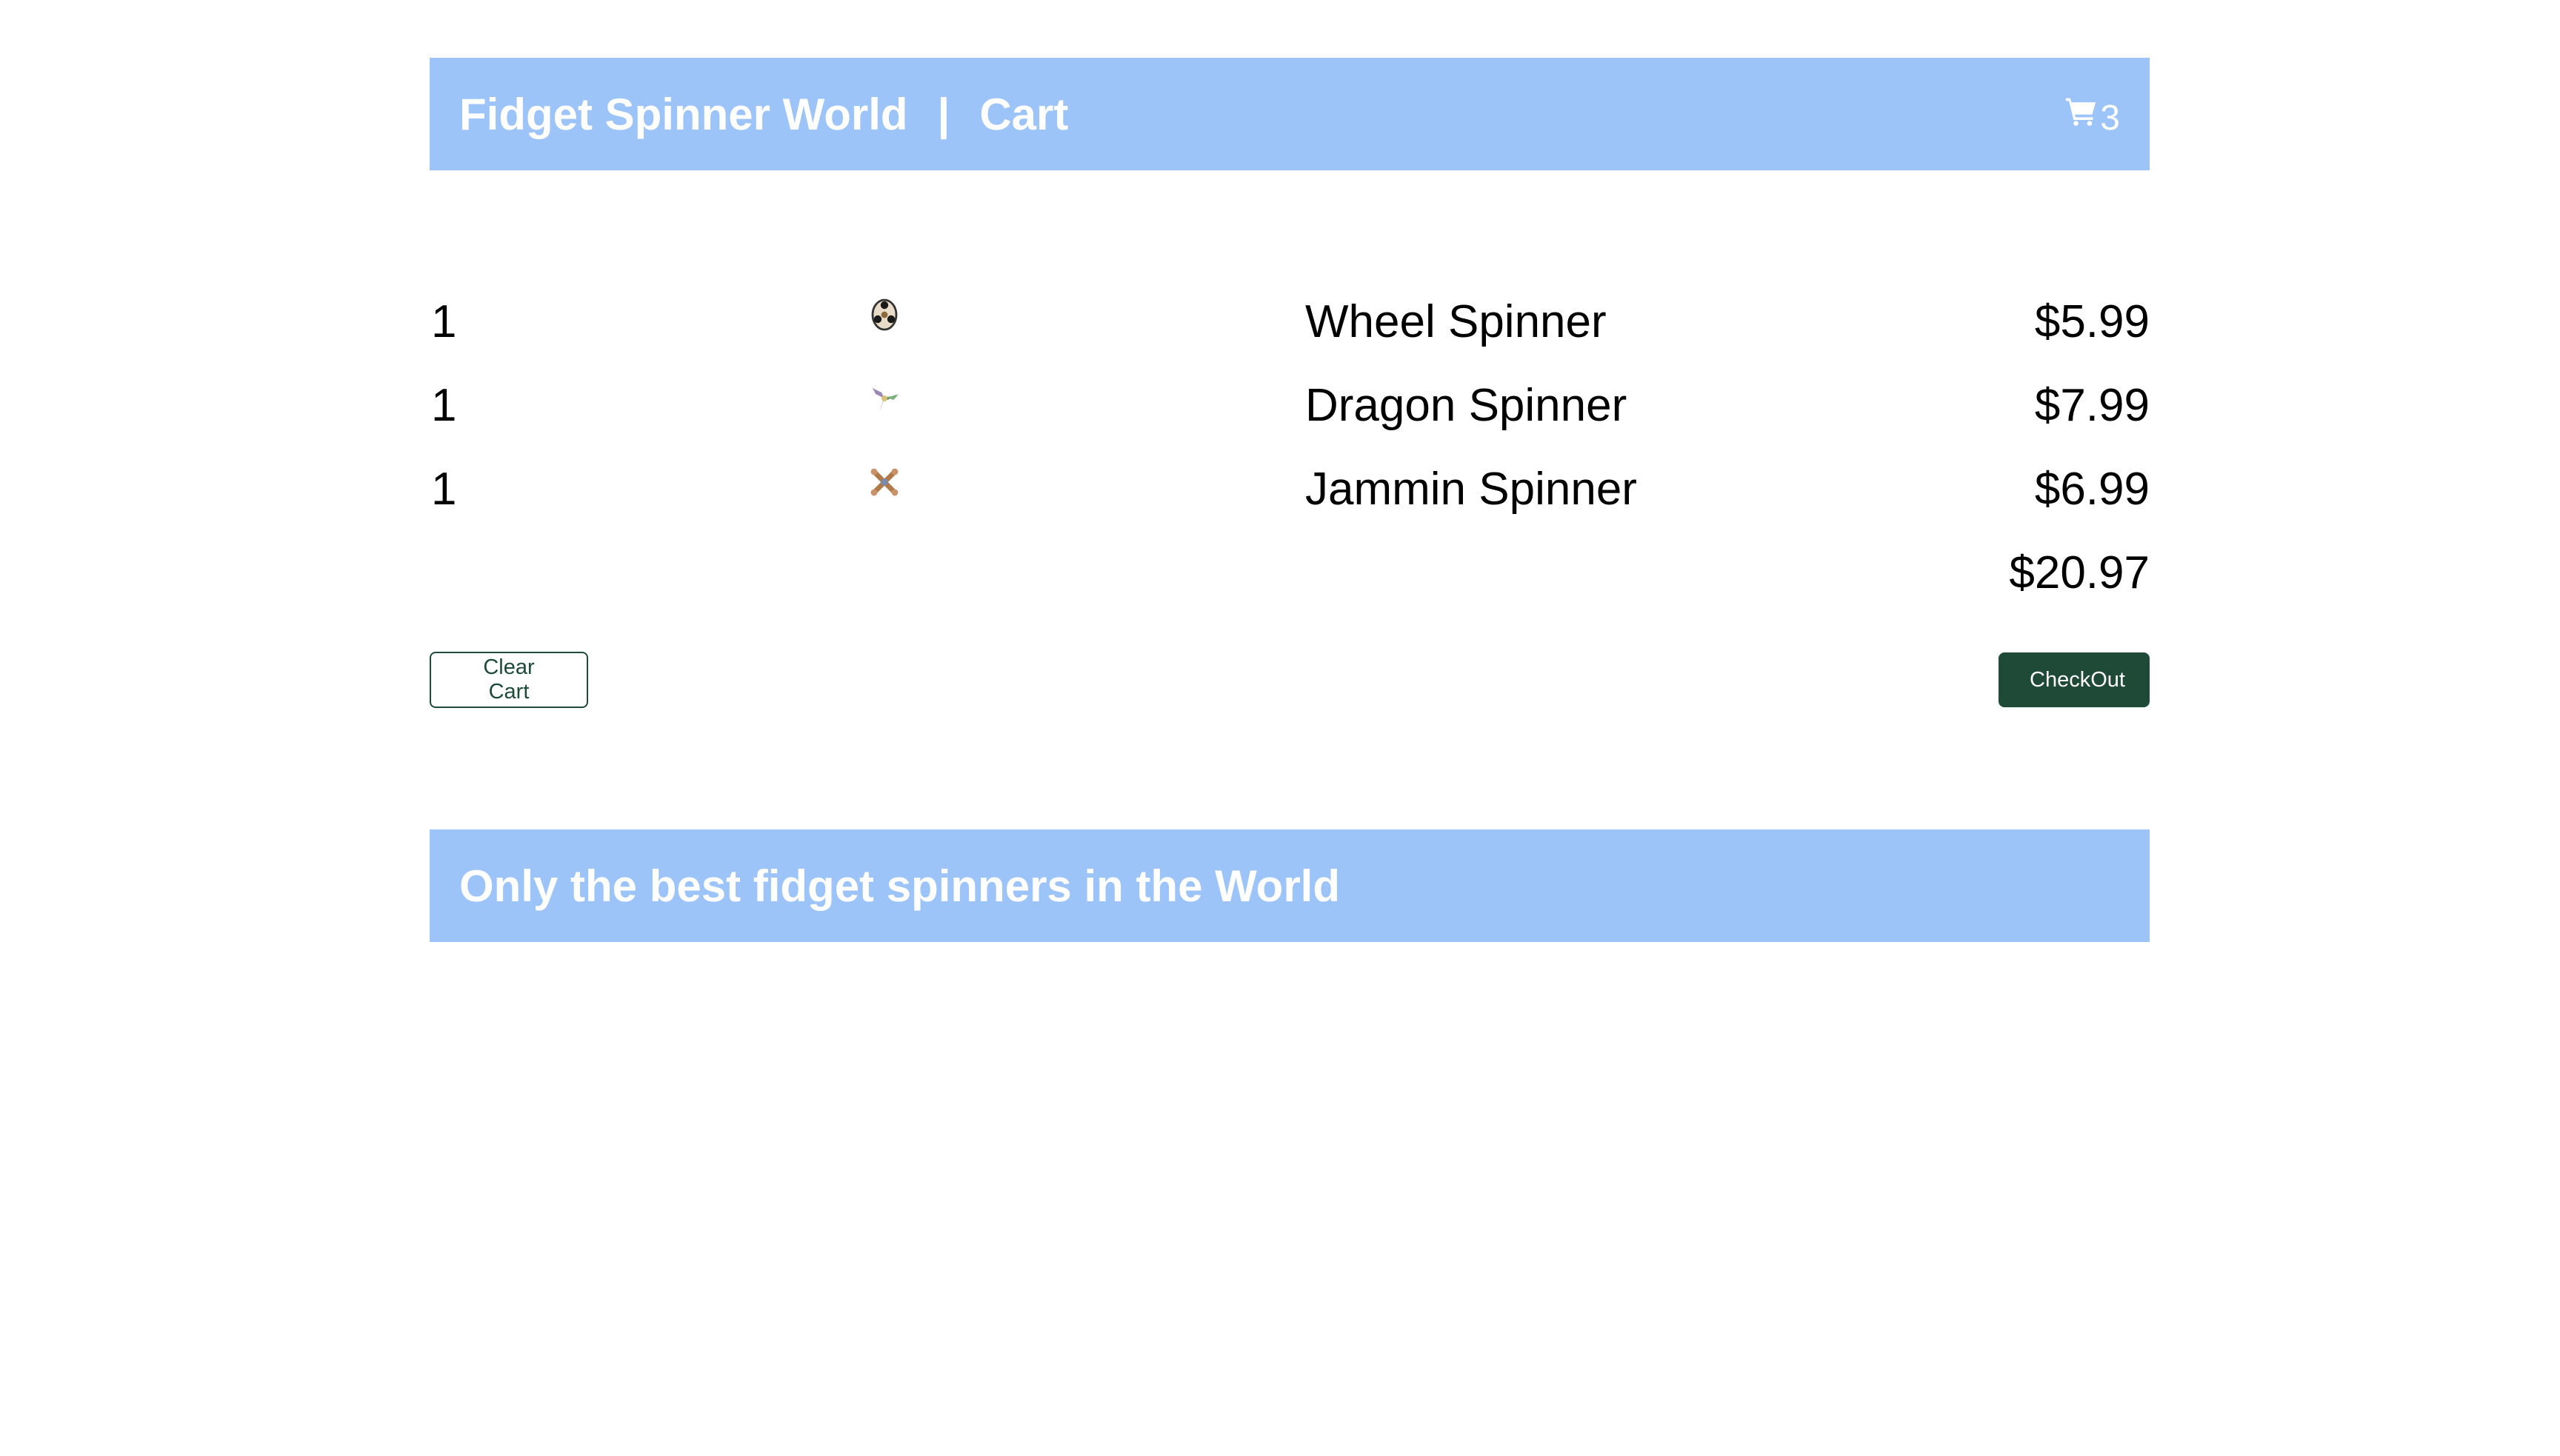 The width and height of the screenshot is (2560, 1456). Describe the element at coordinates (2079, 572) in the screenshot. I see `cart-total: $20.97` at that location.